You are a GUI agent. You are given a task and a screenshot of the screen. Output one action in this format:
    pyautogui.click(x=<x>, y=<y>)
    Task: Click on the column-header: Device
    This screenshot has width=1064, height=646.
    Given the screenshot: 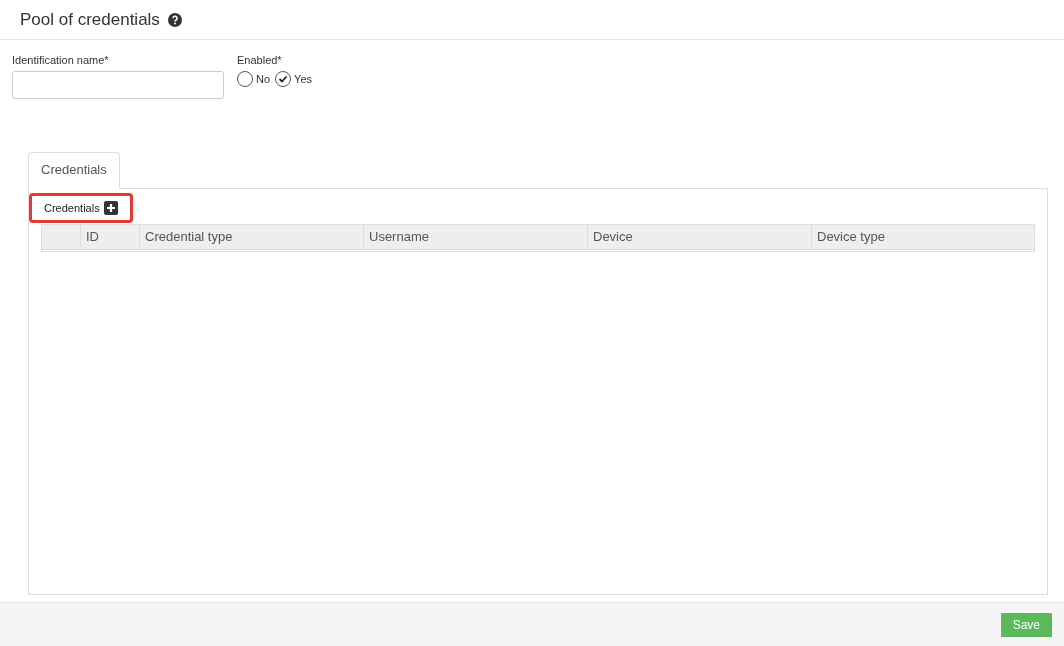 What is the action you would take?
    pyautogui.click(x=700, y=237)
    